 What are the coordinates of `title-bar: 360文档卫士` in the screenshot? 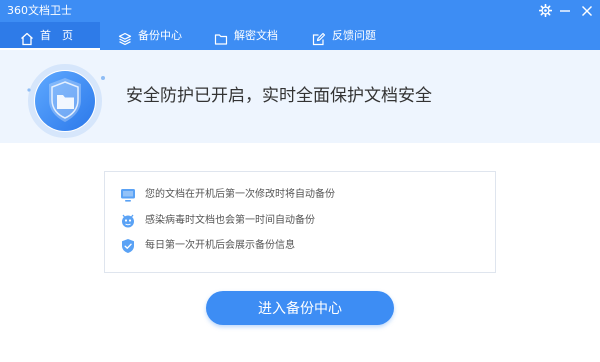 It's located at (300, 11).